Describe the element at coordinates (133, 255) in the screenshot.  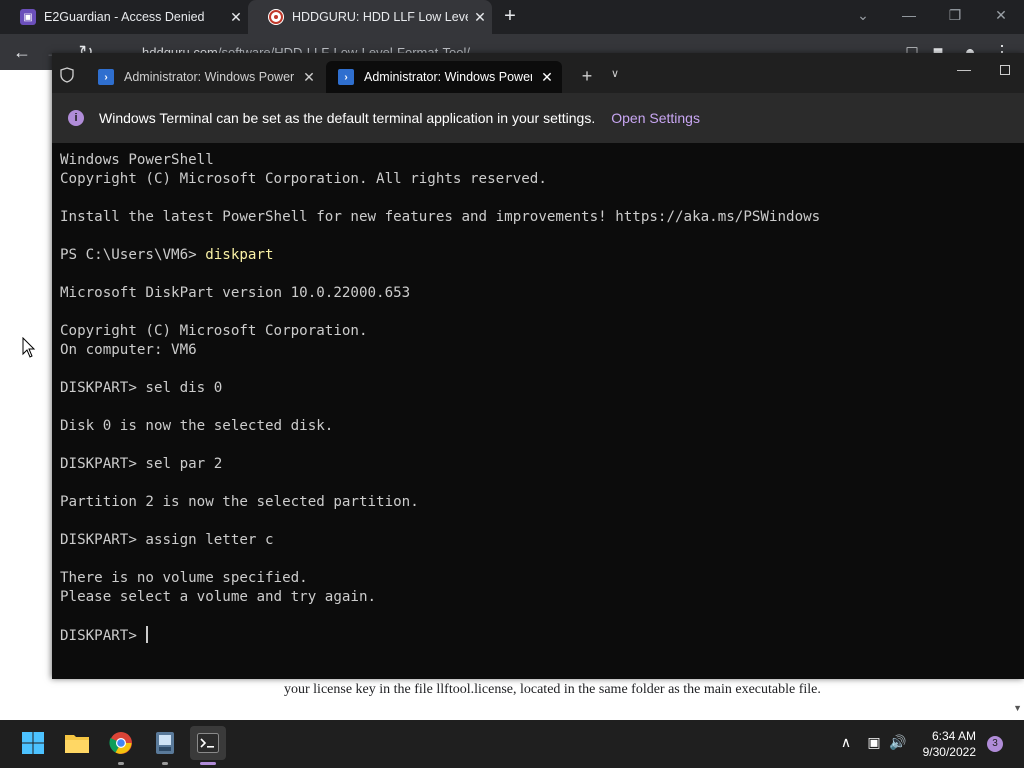
I see `prompt-text: PS C:\Users\VM6>` at that location.